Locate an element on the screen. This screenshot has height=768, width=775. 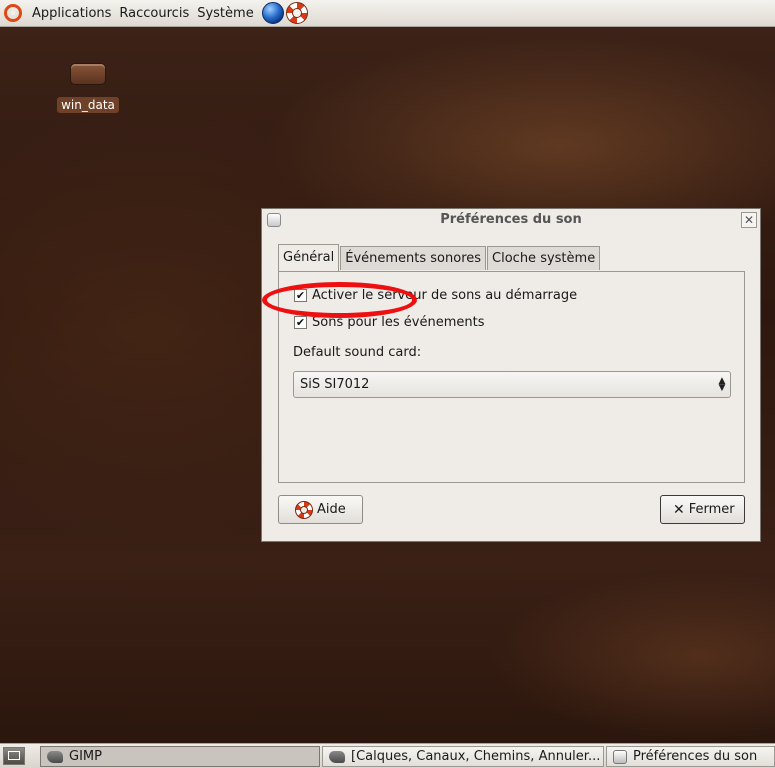
combo-arrows-icon: ▲ ▼ is located at coordinates (722, 384).